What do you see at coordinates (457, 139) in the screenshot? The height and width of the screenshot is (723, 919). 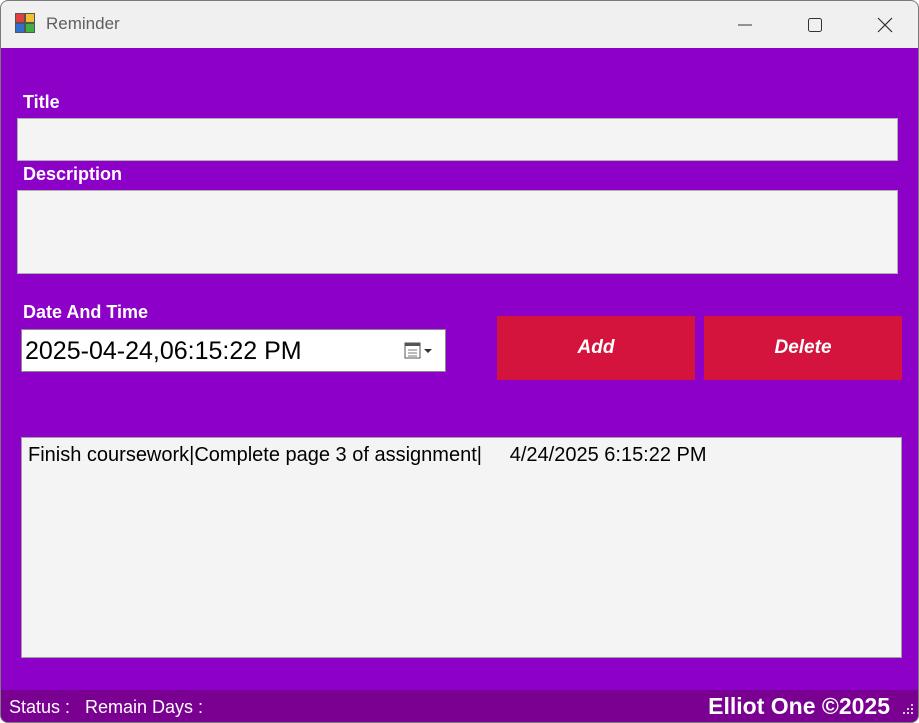 I see `title-input` at bounding box center [457, 139].